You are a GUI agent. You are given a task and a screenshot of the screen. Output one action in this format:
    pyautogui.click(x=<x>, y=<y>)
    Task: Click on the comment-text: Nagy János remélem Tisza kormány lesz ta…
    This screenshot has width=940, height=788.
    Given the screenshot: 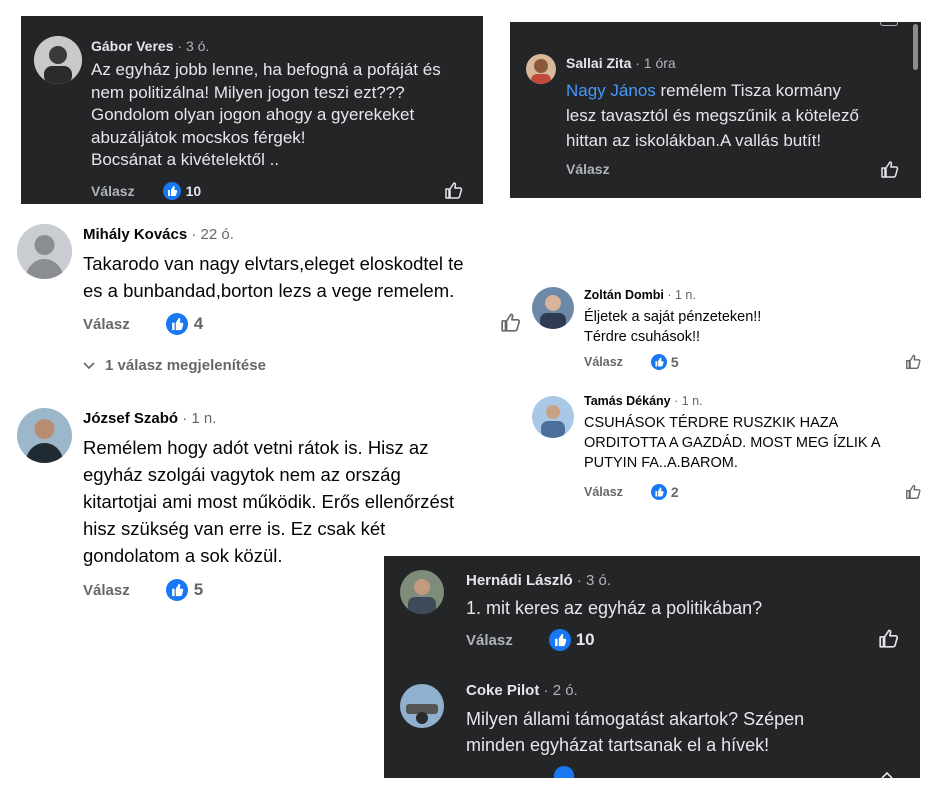 What is the action you would take?
    pyautogui.click(x=712, y=115)
    